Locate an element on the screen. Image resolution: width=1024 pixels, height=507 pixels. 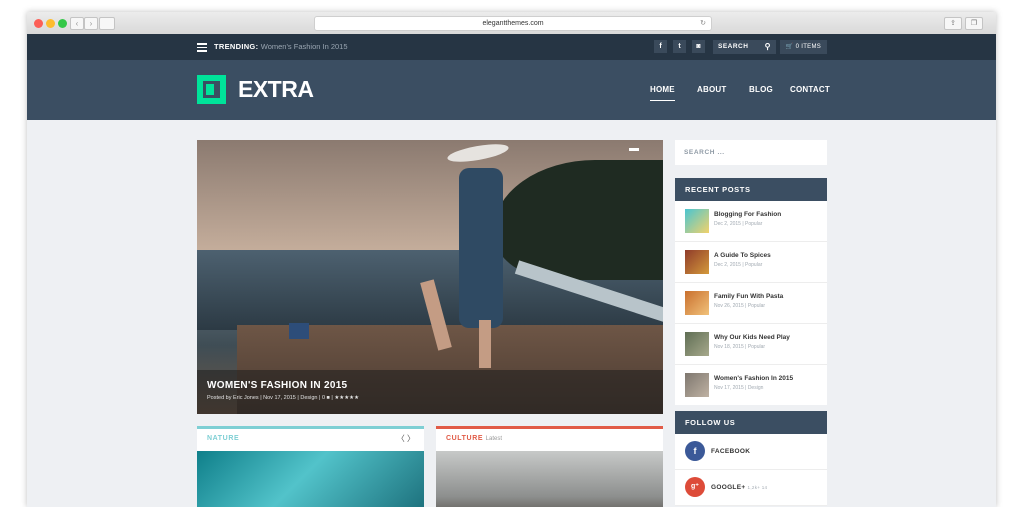
cart-label: 0 ITEMS is located at coordinates (808, 47).